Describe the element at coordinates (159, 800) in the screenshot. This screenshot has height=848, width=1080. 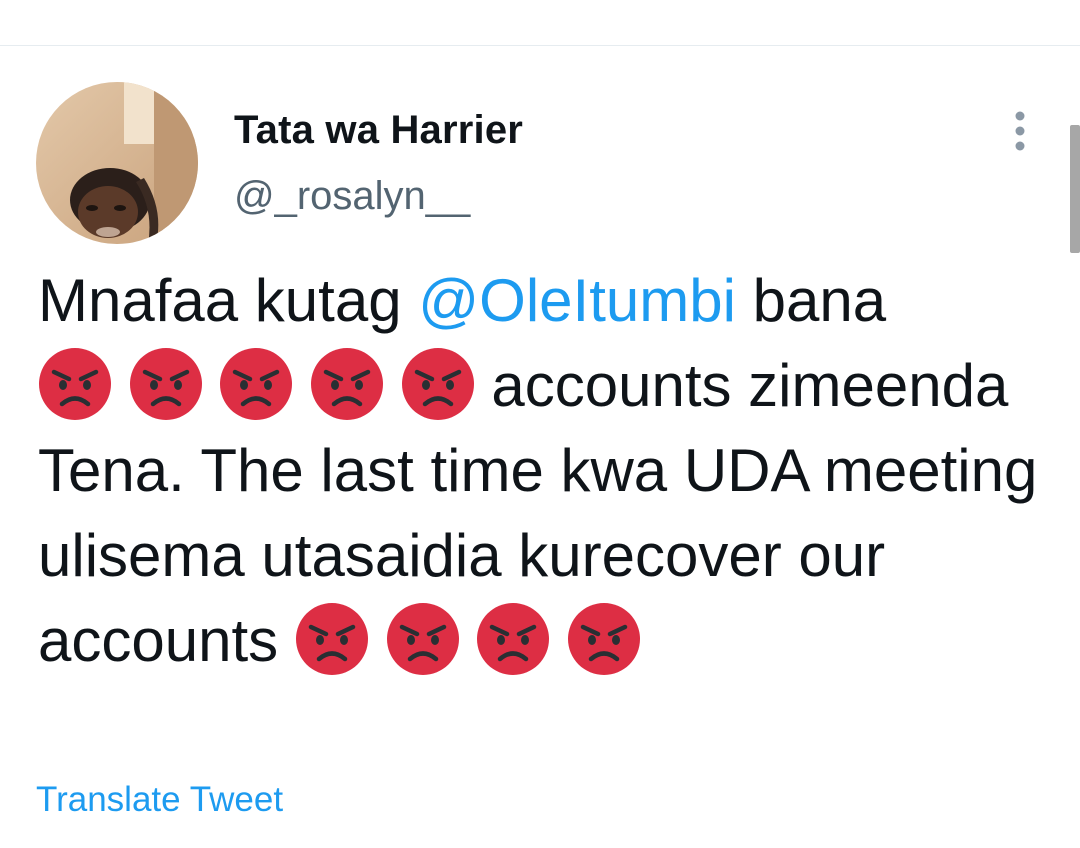
I see `translate-tweet-link: Translate Tweet` at that location.